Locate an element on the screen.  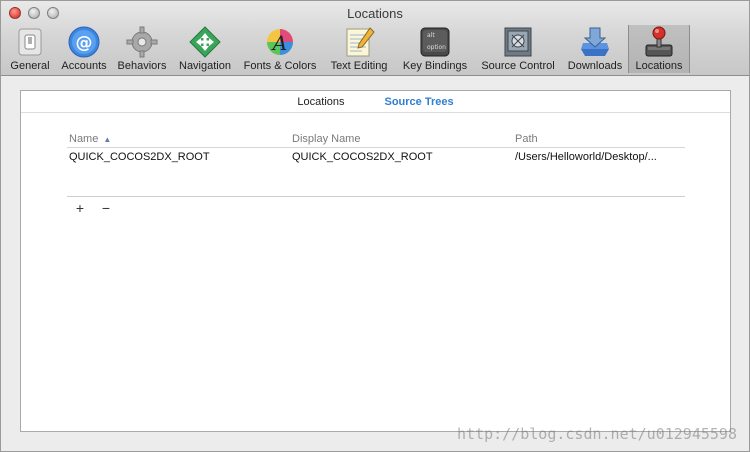
svg-text: alt is located at coordinates (431, 35).